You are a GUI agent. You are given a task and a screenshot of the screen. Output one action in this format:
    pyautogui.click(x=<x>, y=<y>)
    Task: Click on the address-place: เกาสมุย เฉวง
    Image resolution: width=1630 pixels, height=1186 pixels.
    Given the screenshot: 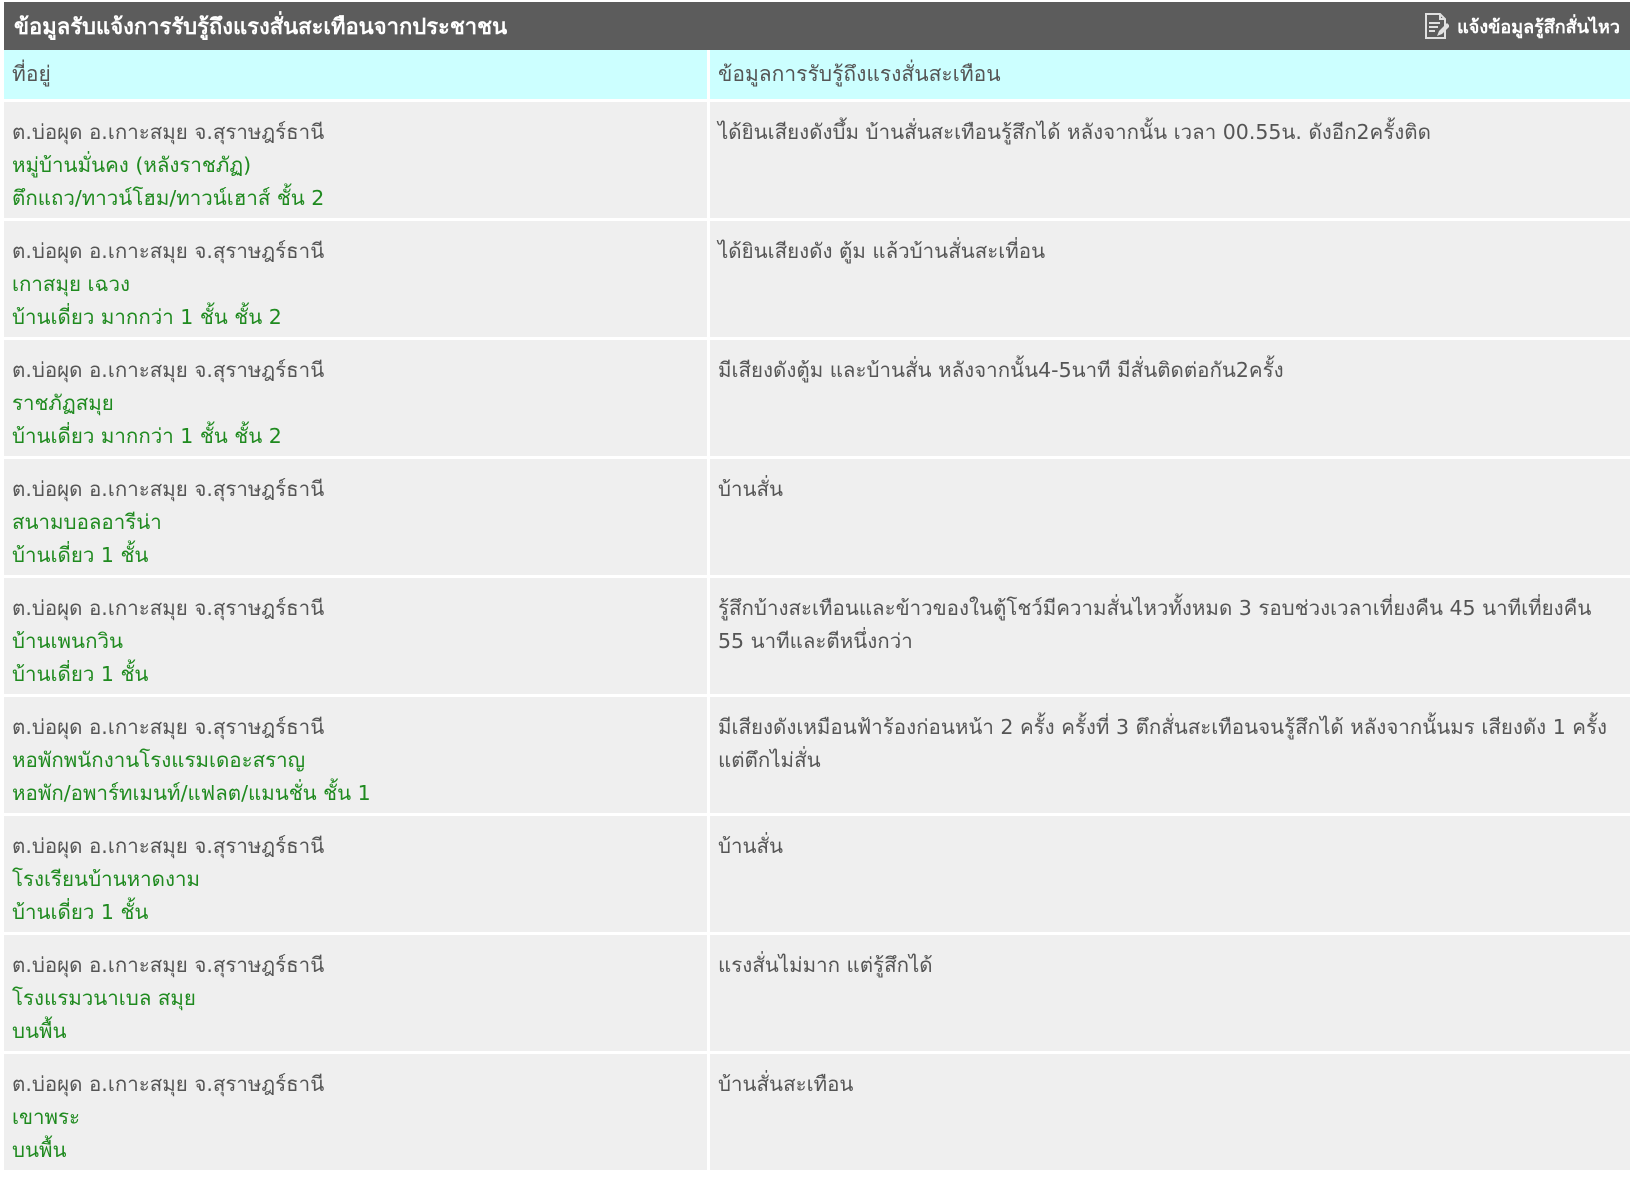 What is the action you would take?
    pyautogui.click(x=71, y=284)
    